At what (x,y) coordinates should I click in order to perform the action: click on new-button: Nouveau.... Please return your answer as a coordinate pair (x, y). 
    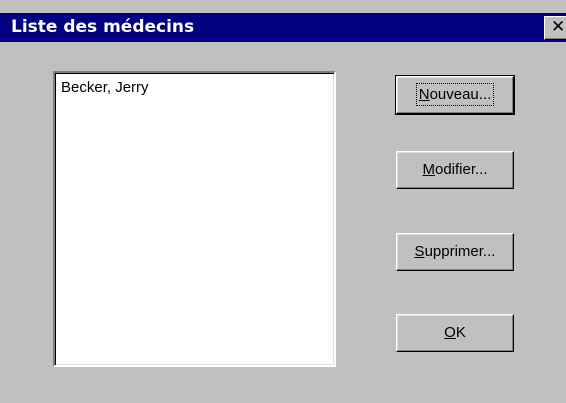
    Looking at the image, I should click on (455, 95).